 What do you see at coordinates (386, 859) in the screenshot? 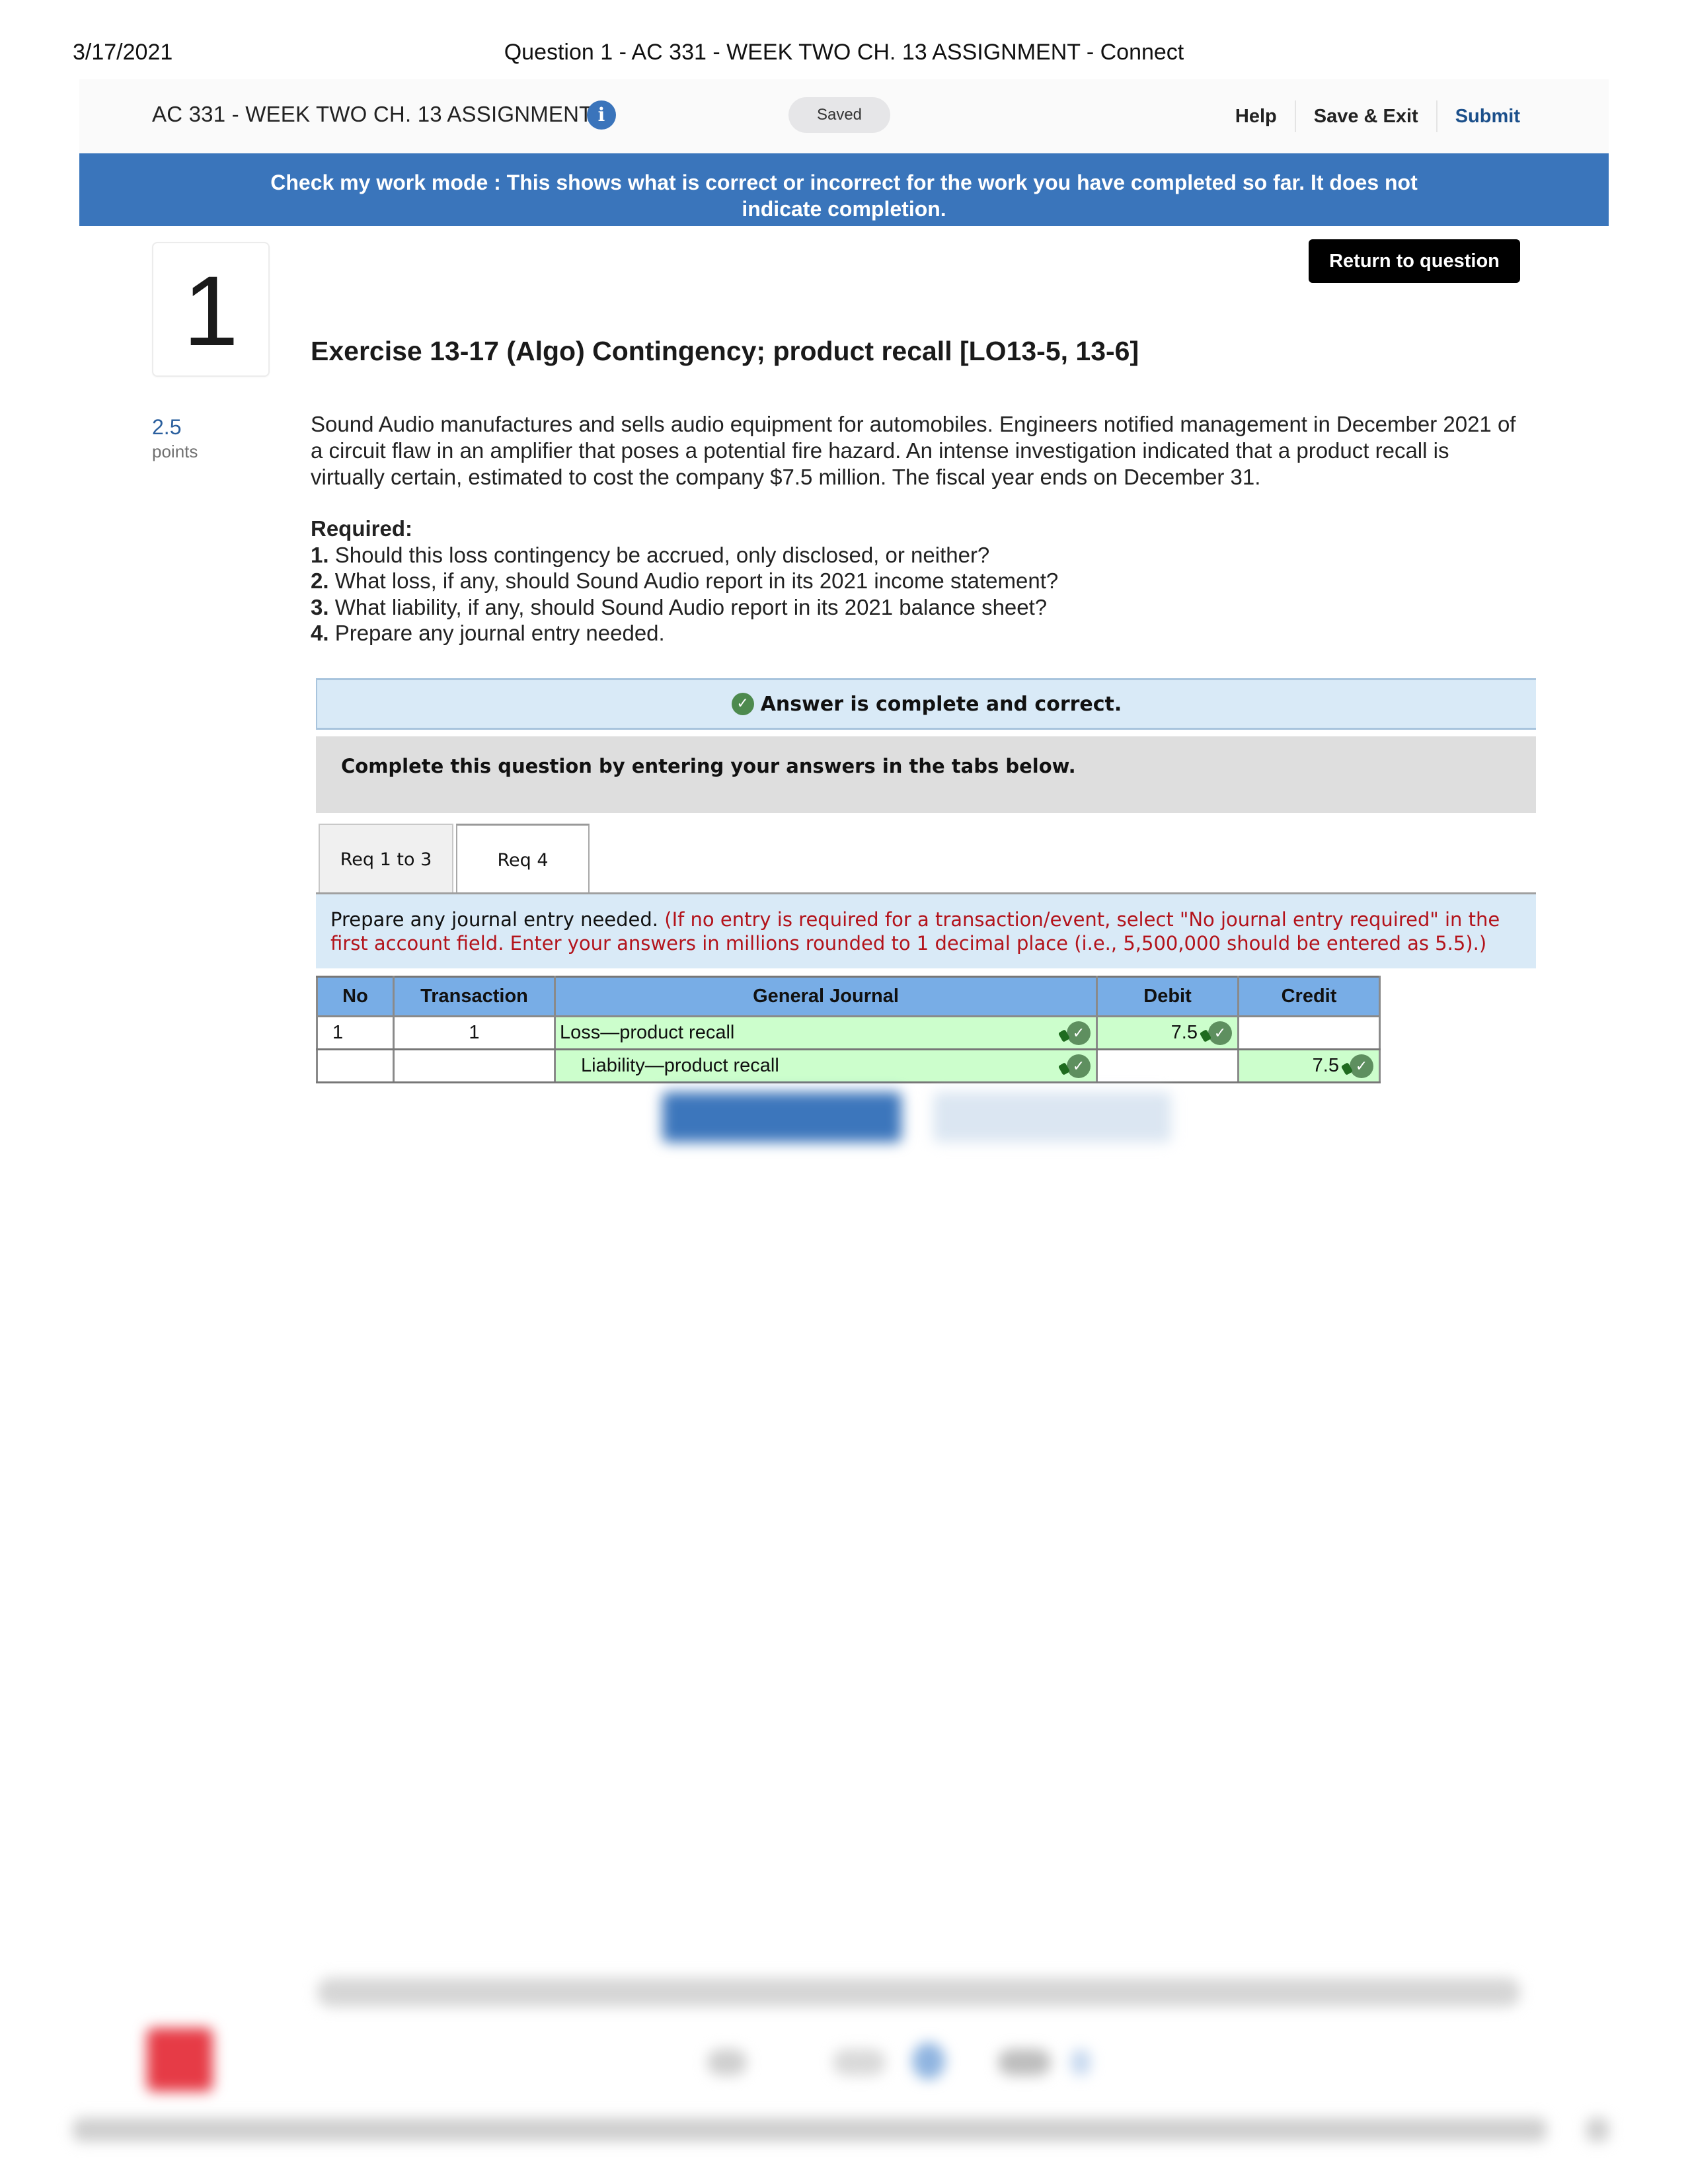
I see `tab-req-1-to-3: Req 1 to 3` at bounding box center [386, 859].